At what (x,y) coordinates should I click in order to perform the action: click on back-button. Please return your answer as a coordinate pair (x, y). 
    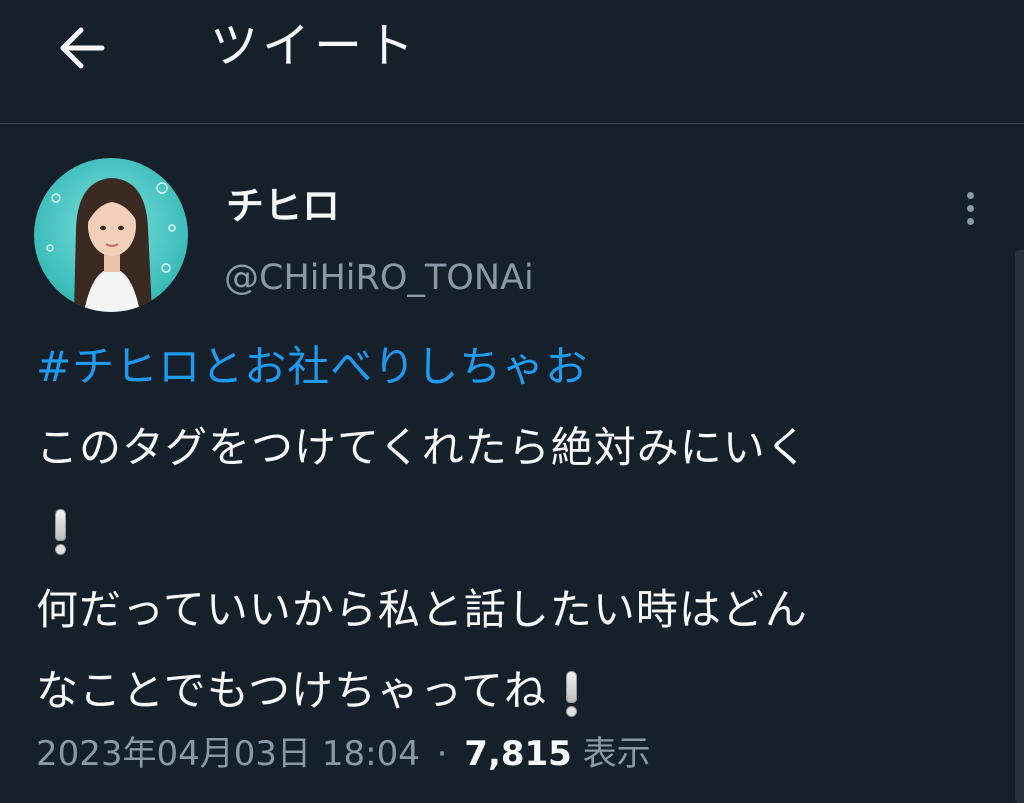
    Looking at the image, I should click on (81, 48).